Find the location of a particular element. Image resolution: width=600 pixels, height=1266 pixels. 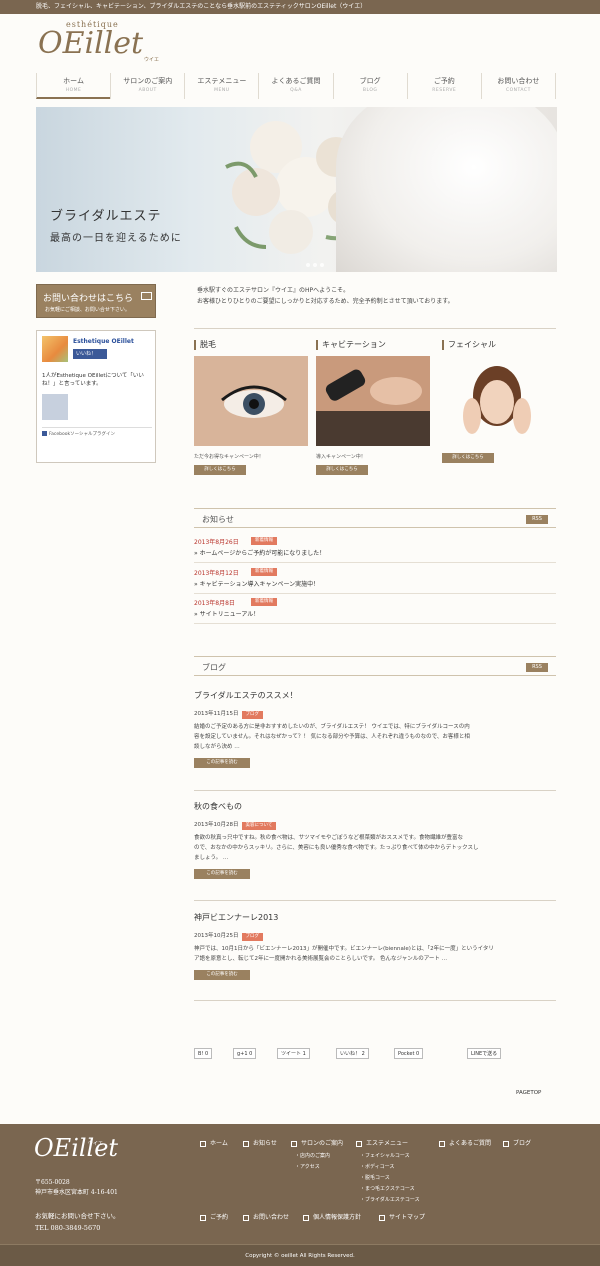

news-item: 2013年8月12日 新着情報 » キャビテーション導入キャンペーン実施中！ is located at coordinates (375, 579).